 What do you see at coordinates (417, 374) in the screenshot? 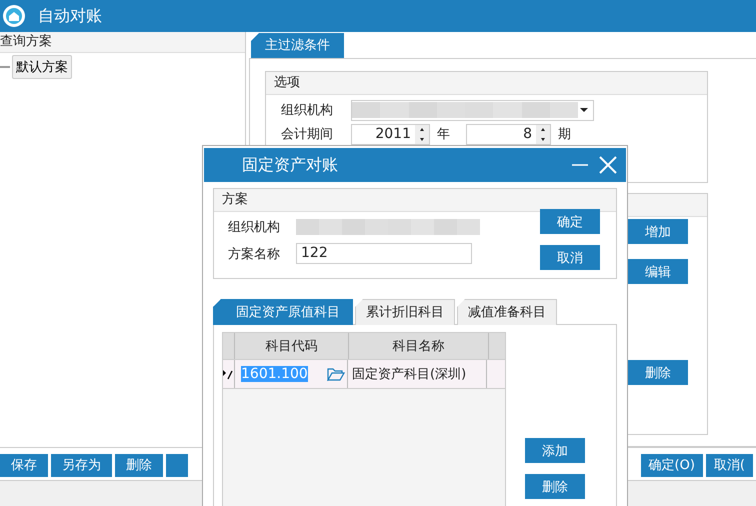
I see `table-cell: 固定资产科目(深圳)` at bounding box center [417, 374].